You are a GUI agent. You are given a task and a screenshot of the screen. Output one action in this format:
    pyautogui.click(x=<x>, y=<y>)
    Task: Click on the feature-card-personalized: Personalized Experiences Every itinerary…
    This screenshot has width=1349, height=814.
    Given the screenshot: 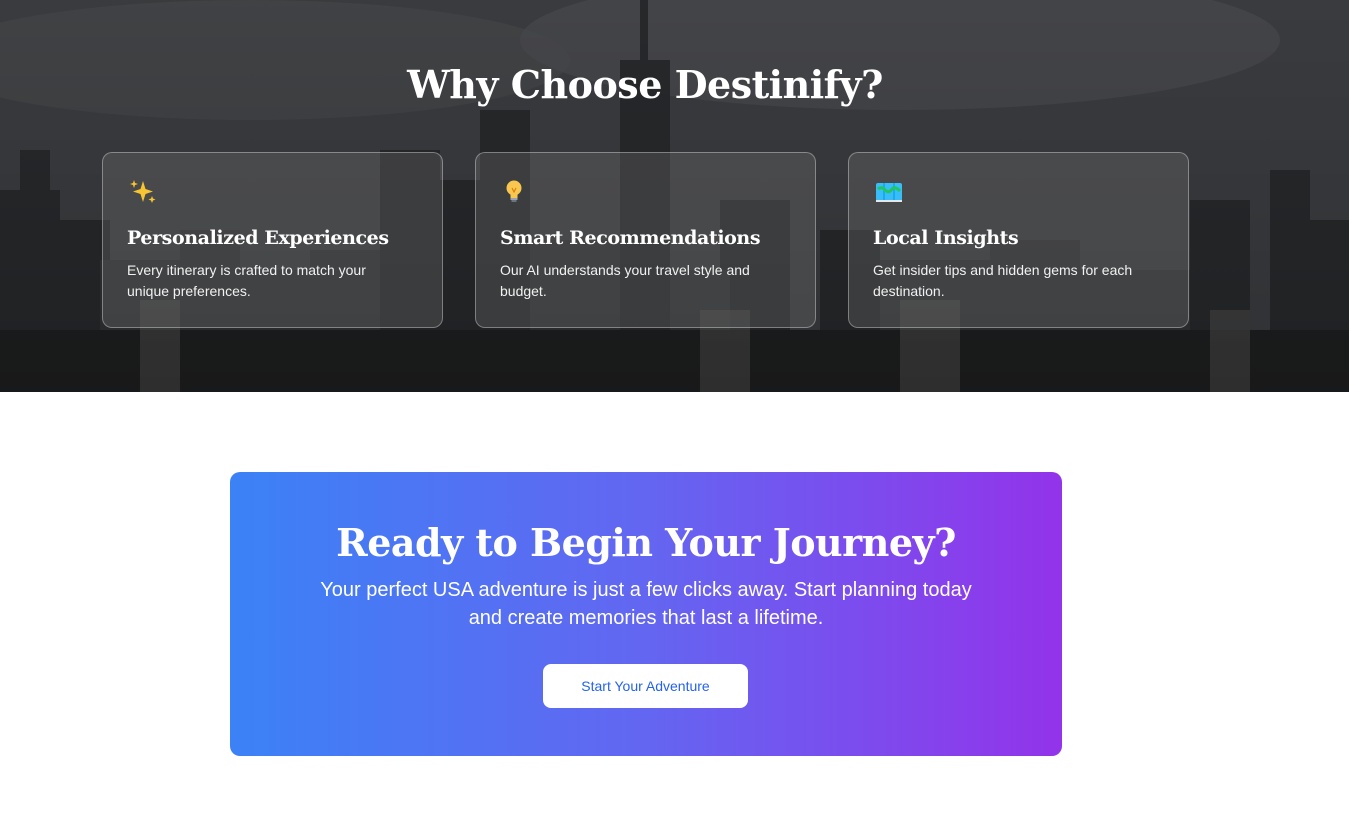 What is the action you would take?
    pyautogui.click(x=272, y=240)
    